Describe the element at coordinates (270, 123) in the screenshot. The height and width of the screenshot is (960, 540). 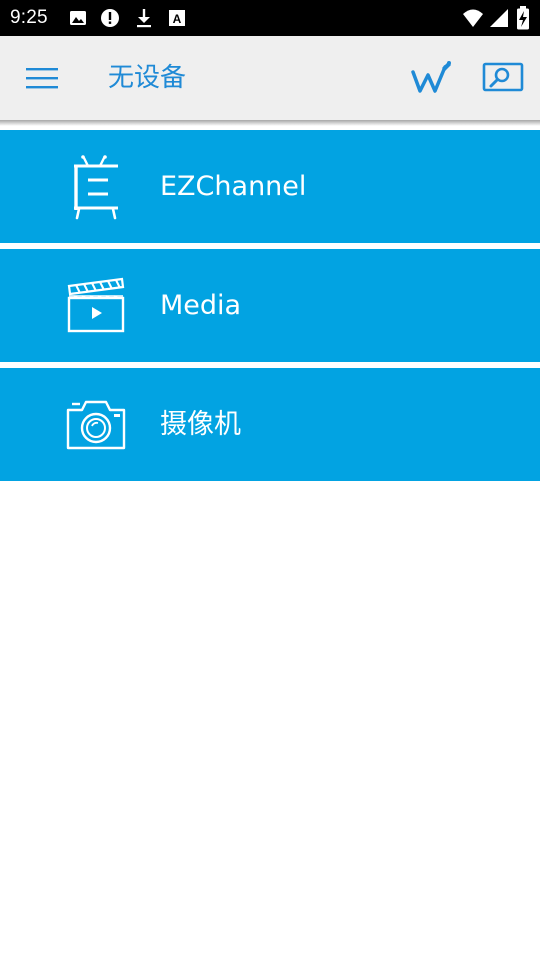
I see `toolbar-shadow` at that location.